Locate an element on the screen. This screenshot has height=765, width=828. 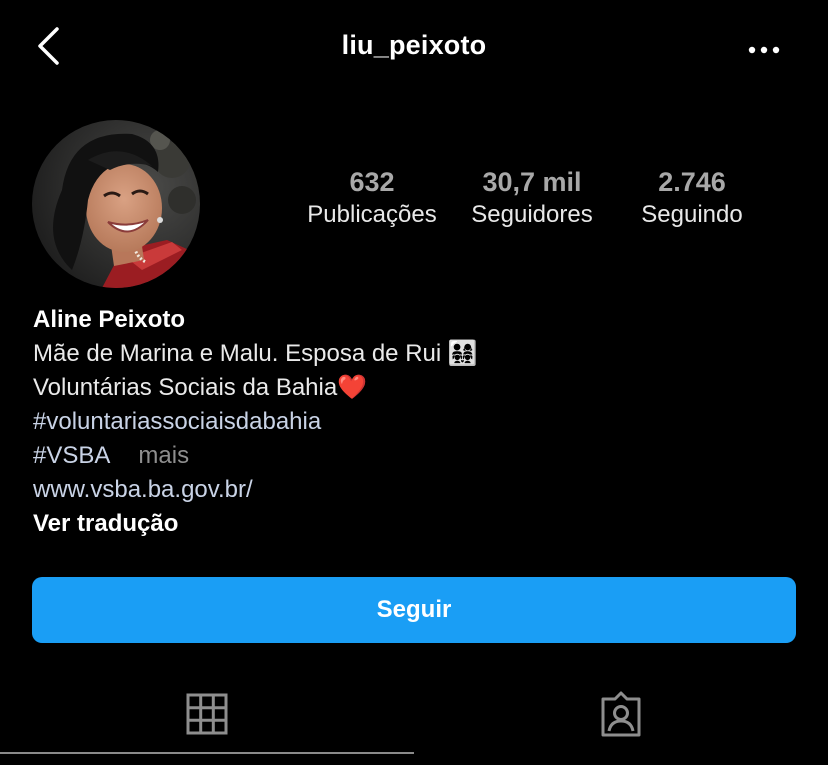
bio-more-link: mais is located at coordinates (163, 455).